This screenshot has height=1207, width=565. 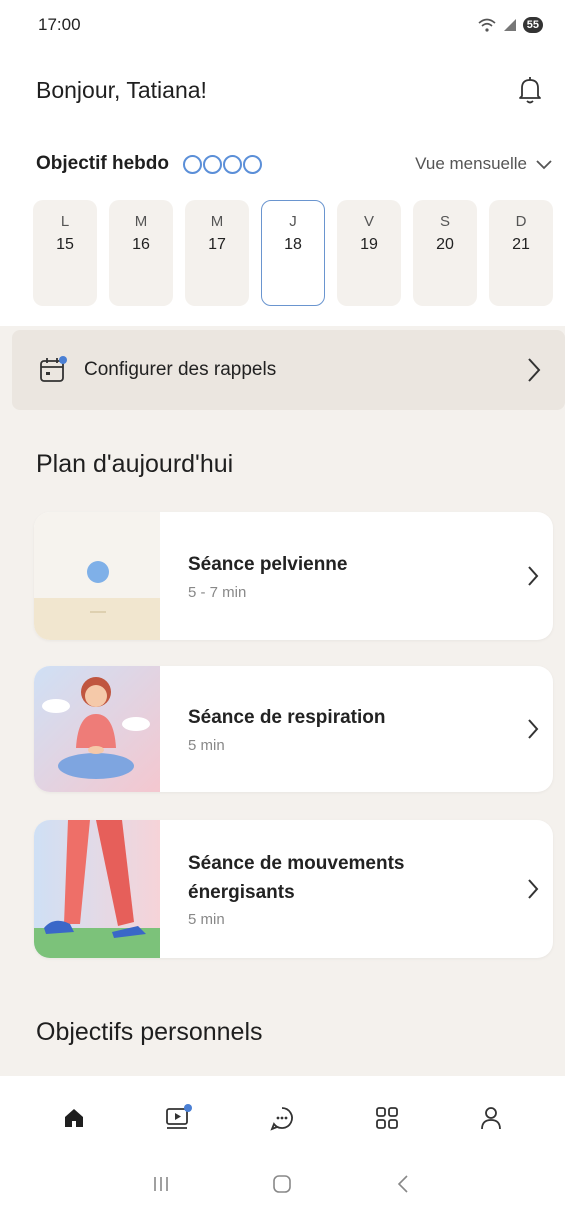 I want to click on video-icon, so click(x=179, y=1116).